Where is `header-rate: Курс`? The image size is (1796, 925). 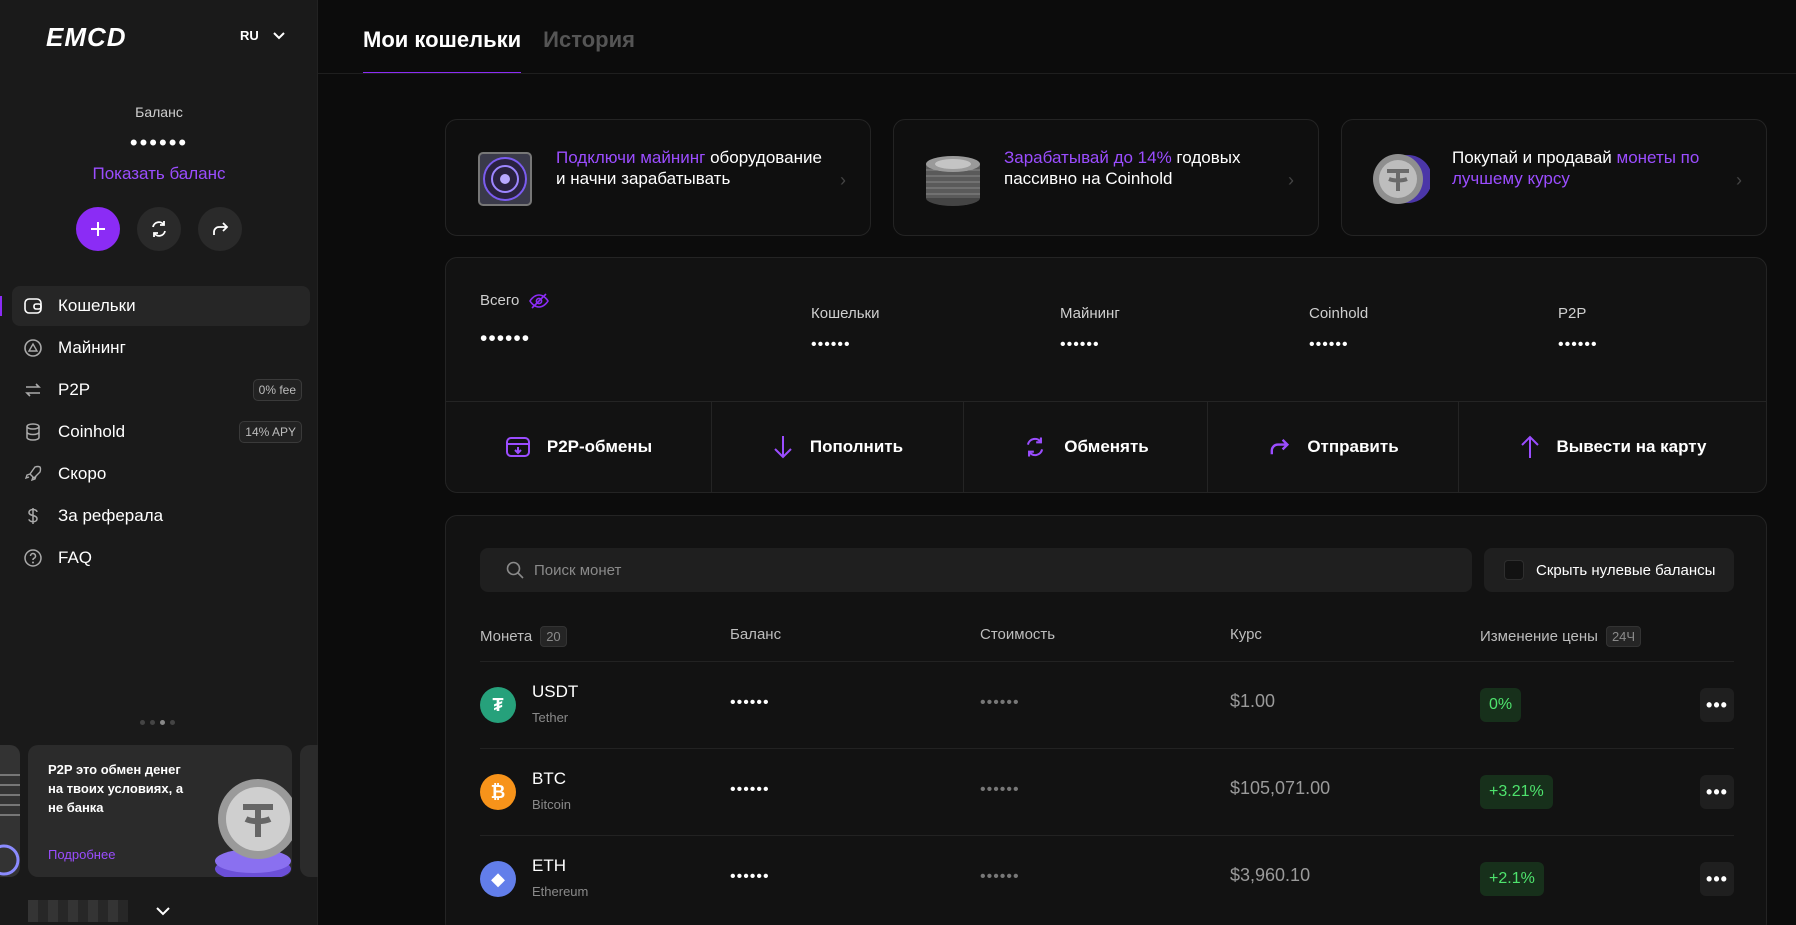
header-rate: Курс is located at coordinates (1246, 634).